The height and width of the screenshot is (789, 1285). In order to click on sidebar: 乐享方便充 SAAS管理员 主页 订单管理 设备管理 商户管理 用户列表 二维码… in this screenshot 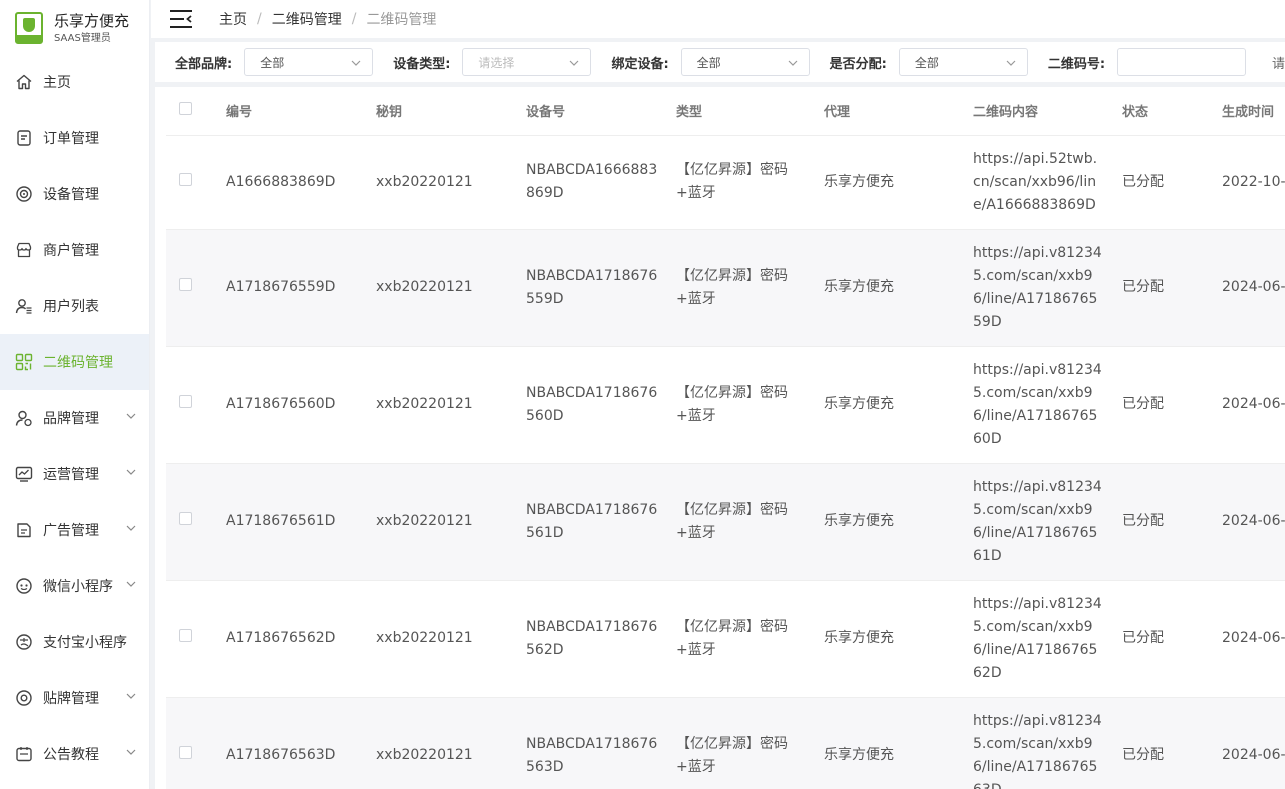, I will do `click(75, 394)`.